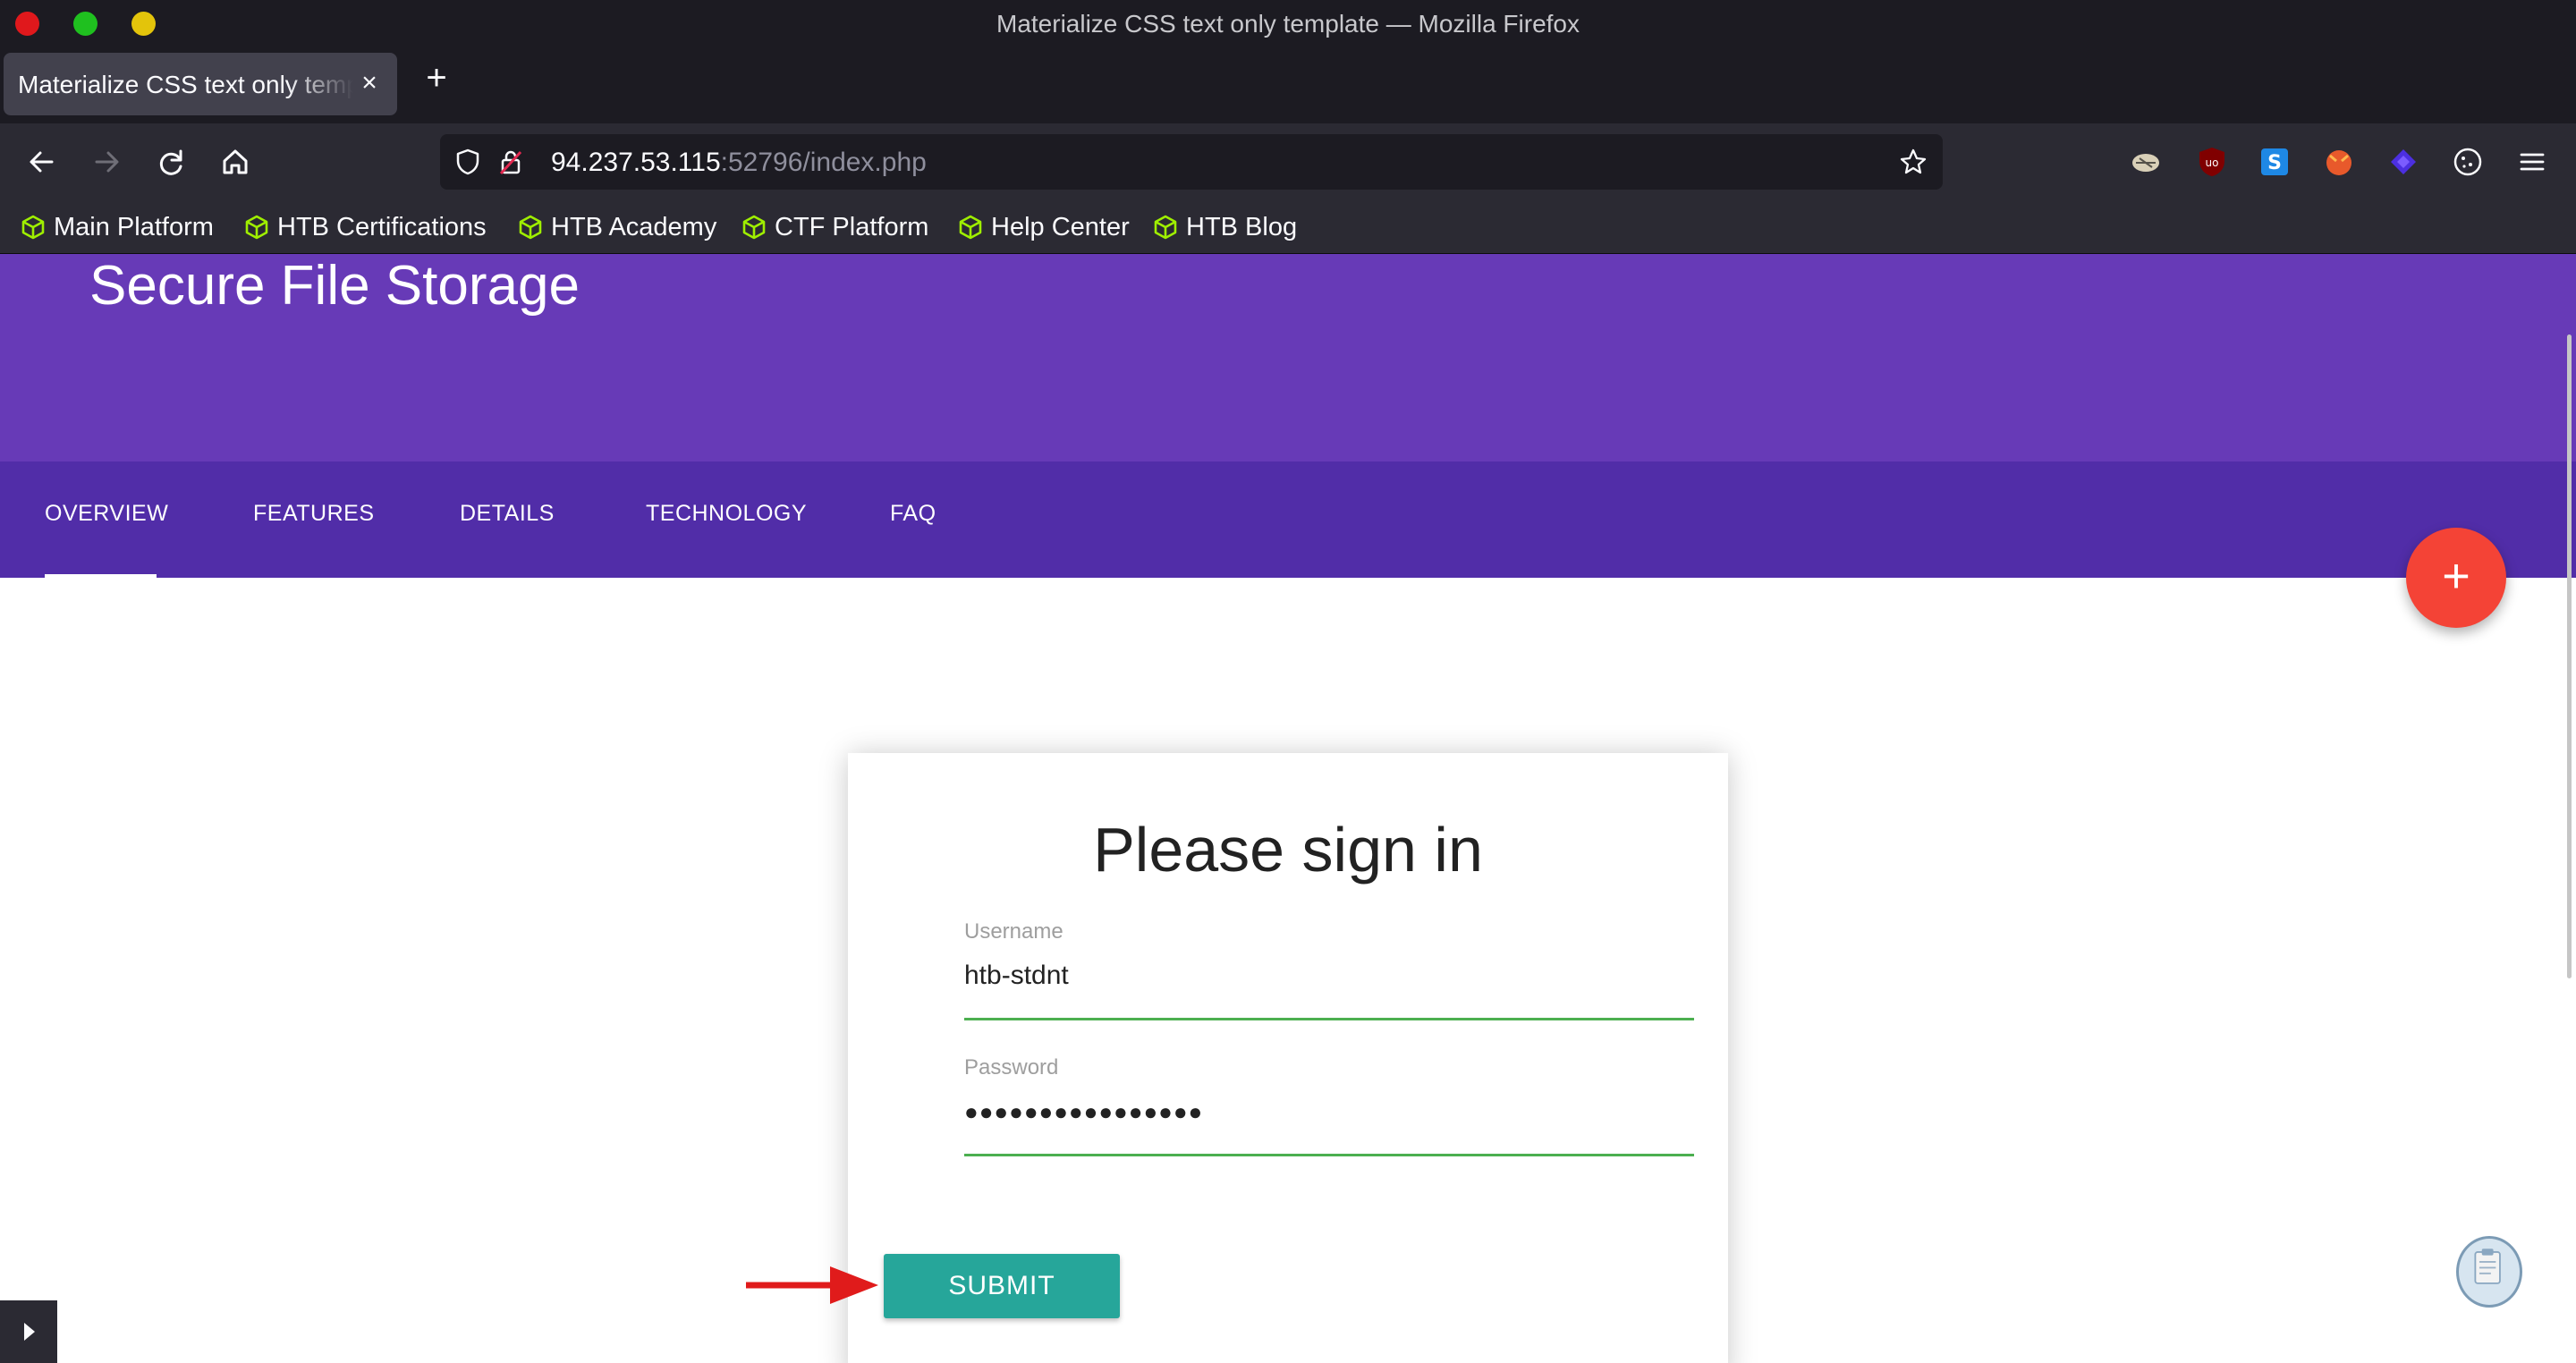  What do you see at coordinates (1242, 227) in the screenshot?
I see `bookmark-label: HTB Blog` at bounding box center [1242, 227].